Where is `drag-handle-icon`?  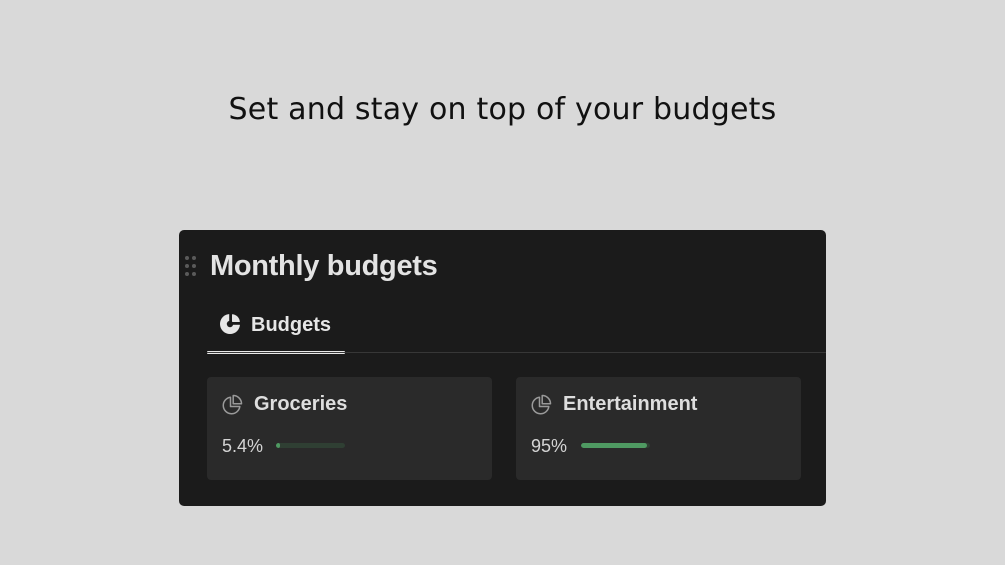
drag-handle-icon is located at coordinates (191, 267).